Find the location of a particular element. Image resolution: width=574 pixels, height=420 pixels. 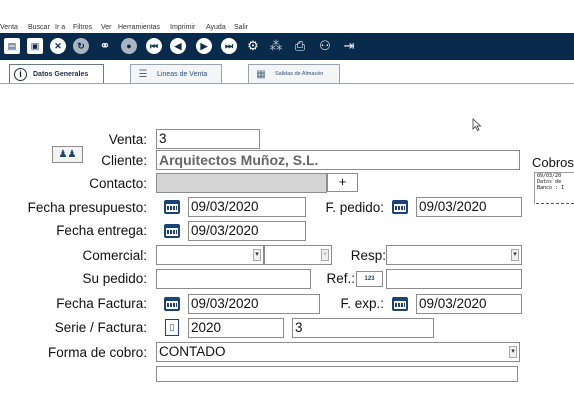

venta-field: 3 is located at coordinates (208, 139).